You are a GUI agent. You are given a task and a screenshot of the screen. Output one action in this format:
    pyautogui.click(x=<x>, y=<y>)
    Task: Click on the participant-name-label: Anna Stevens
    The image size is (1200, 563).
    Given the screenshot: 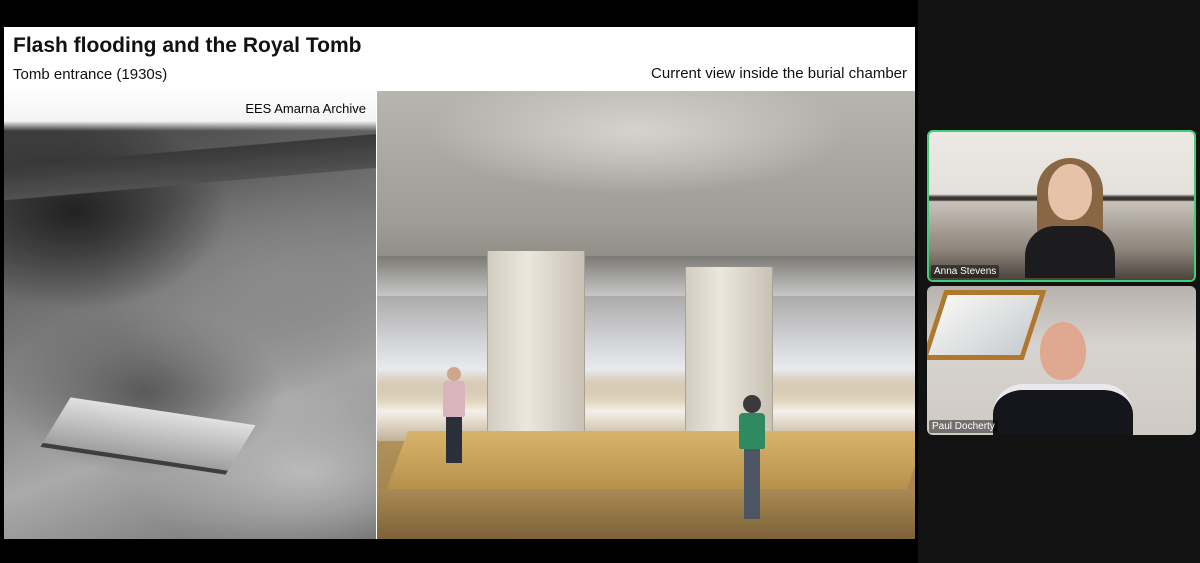 What is the action you would take?
    pyautogui.click(x=965, y=271)
    